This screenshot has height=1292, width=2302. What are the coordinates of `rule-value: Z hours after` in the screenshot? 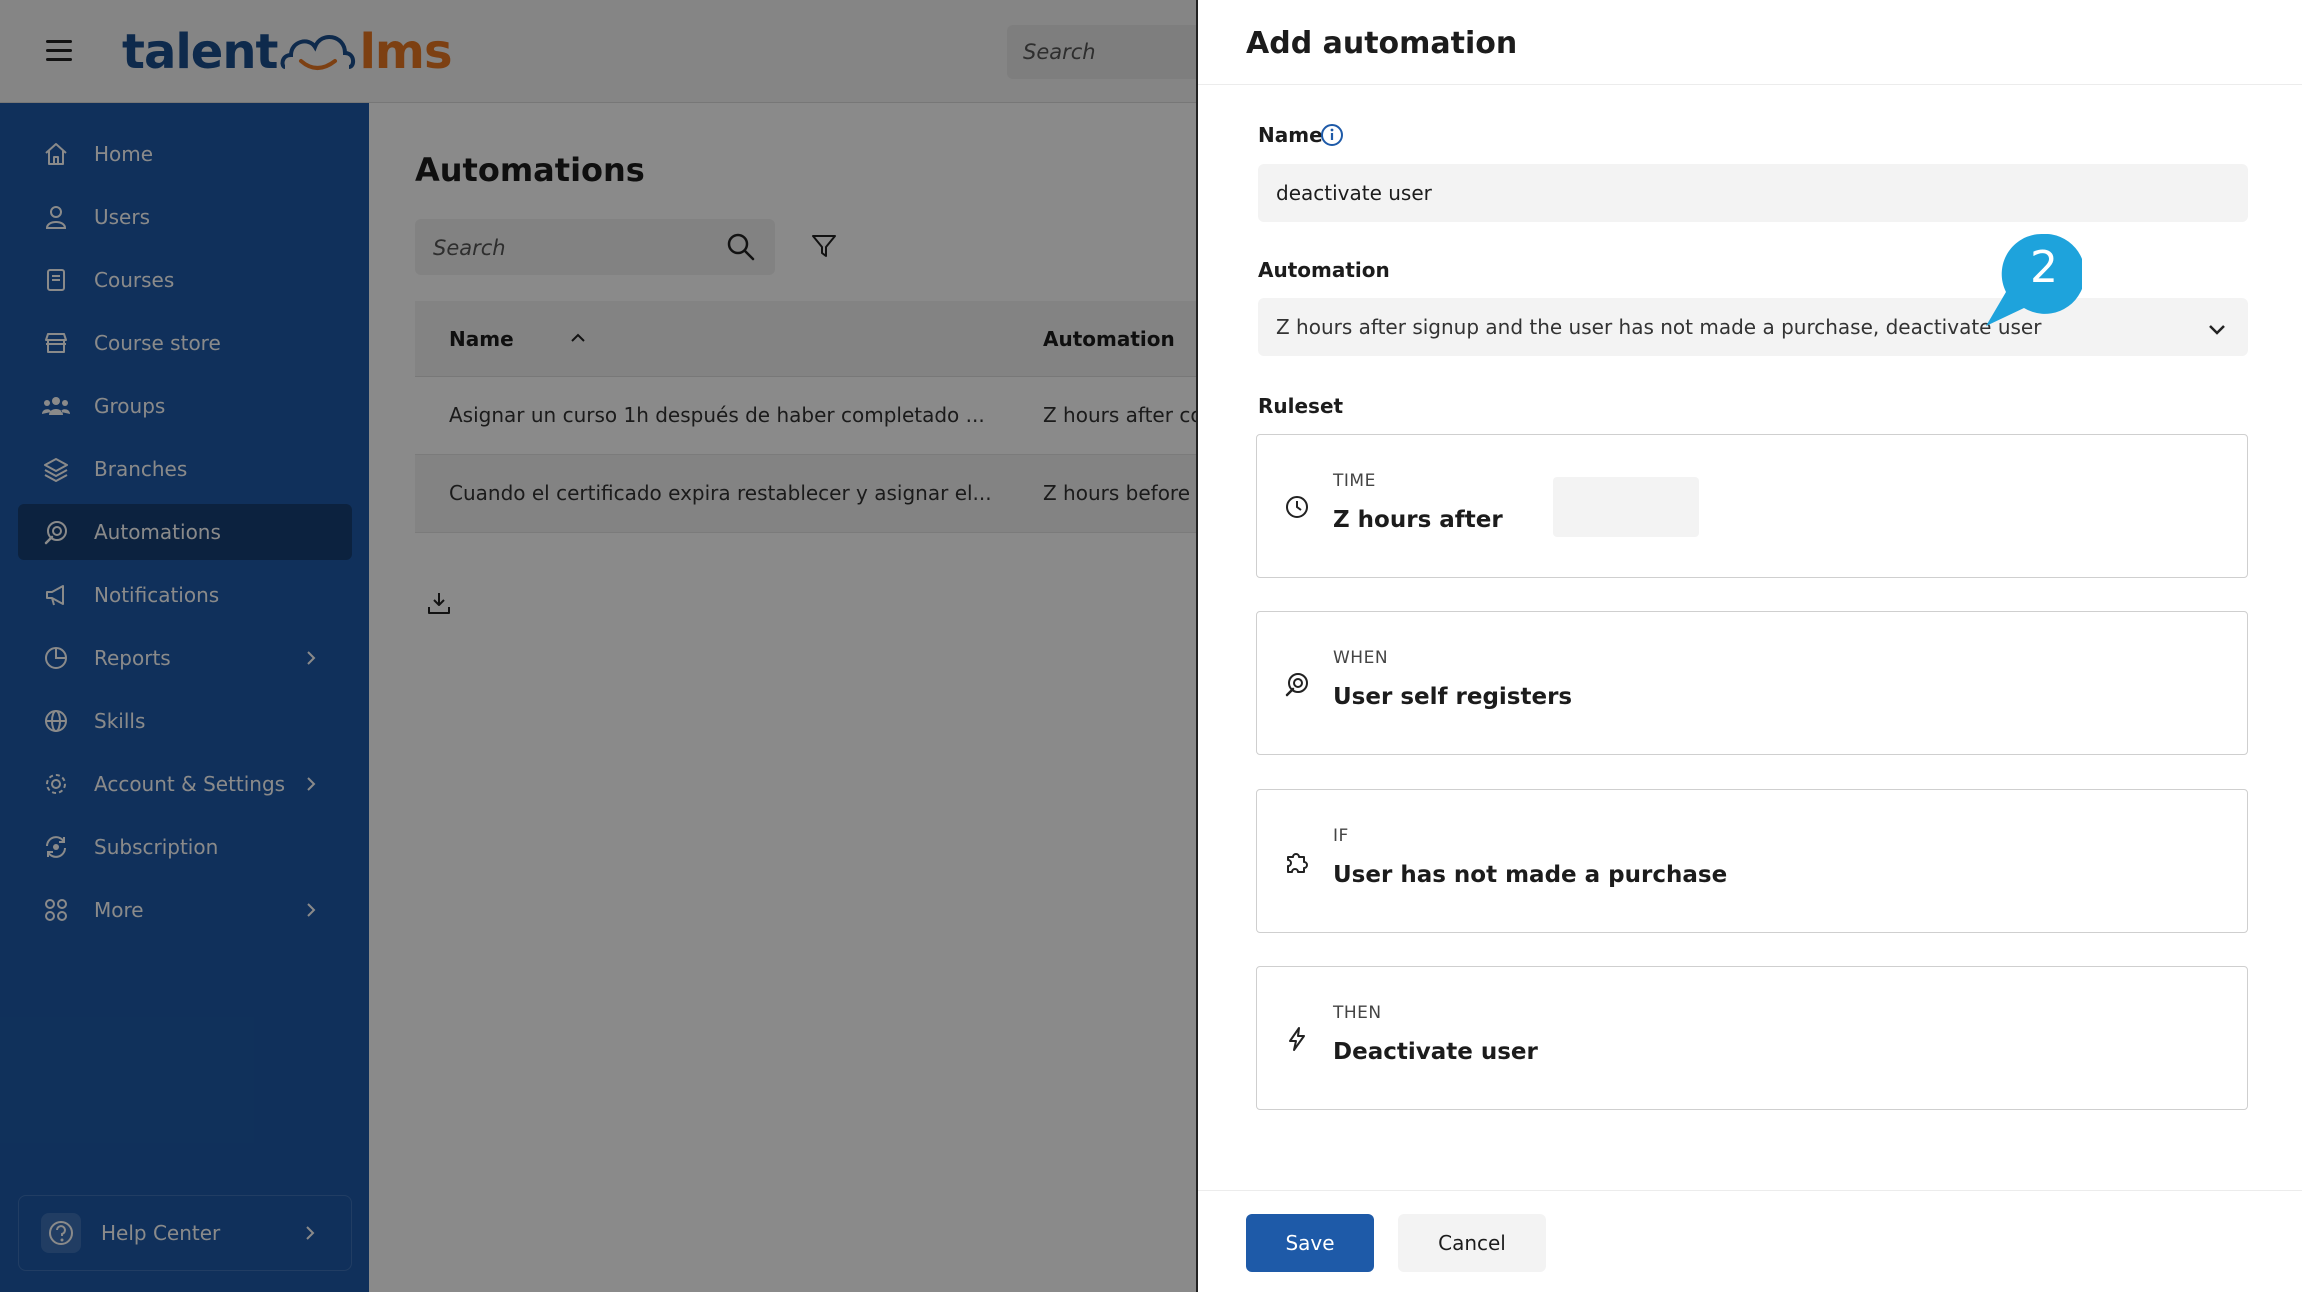 It's located at (1418, 520).